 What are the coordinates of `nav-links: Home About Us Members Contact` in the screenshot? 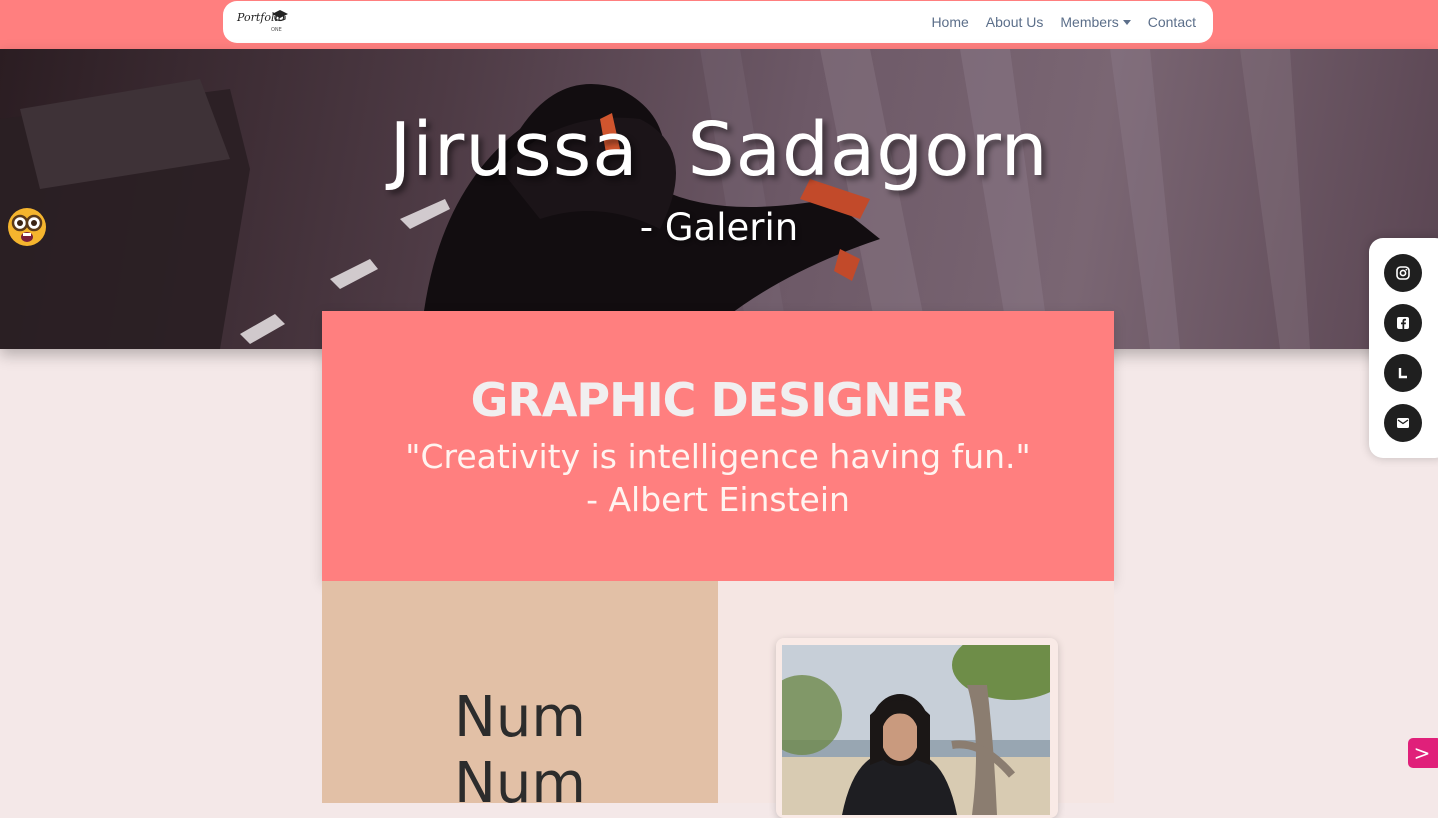 It's located at (1063, 22).